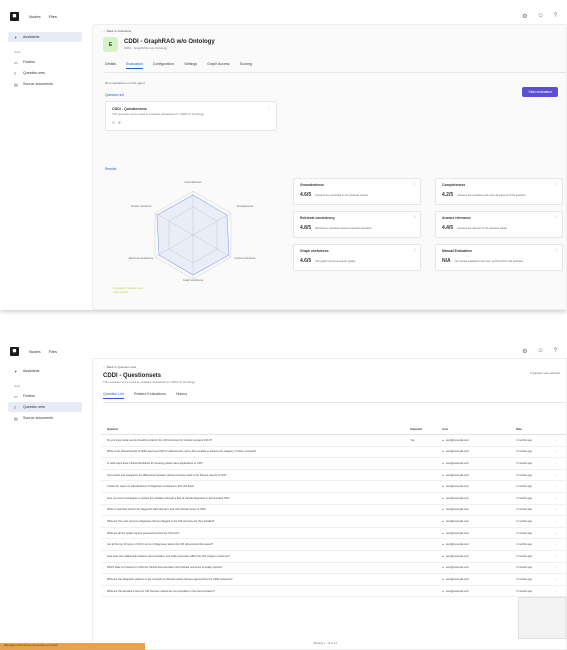  What do you see at coordinates (113, 395) in the screenshot?
I see `tab-question-list: Question List` at bounding box center [113, 395].